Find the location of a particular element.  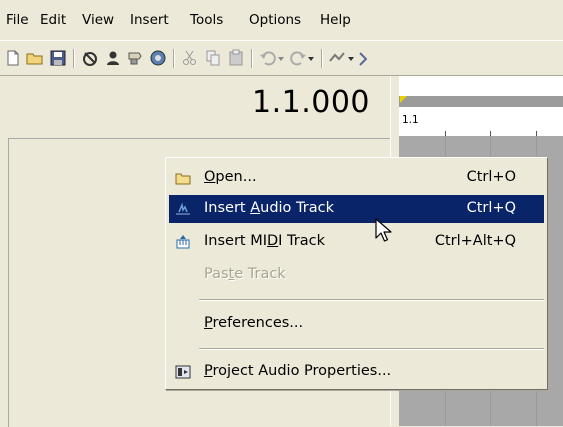

folder-icon is located at coordinates (183, 179).